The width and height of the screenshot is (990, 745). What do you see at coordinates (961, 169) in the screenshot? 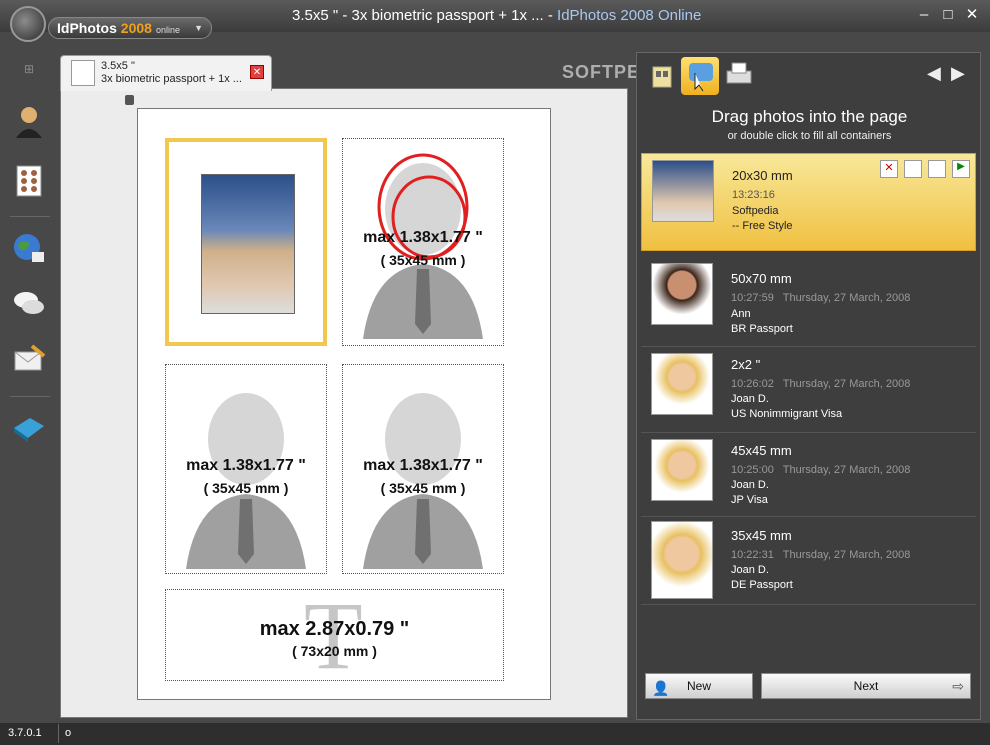
I see `play-icon: ▶` at bounding box center [961, 169].